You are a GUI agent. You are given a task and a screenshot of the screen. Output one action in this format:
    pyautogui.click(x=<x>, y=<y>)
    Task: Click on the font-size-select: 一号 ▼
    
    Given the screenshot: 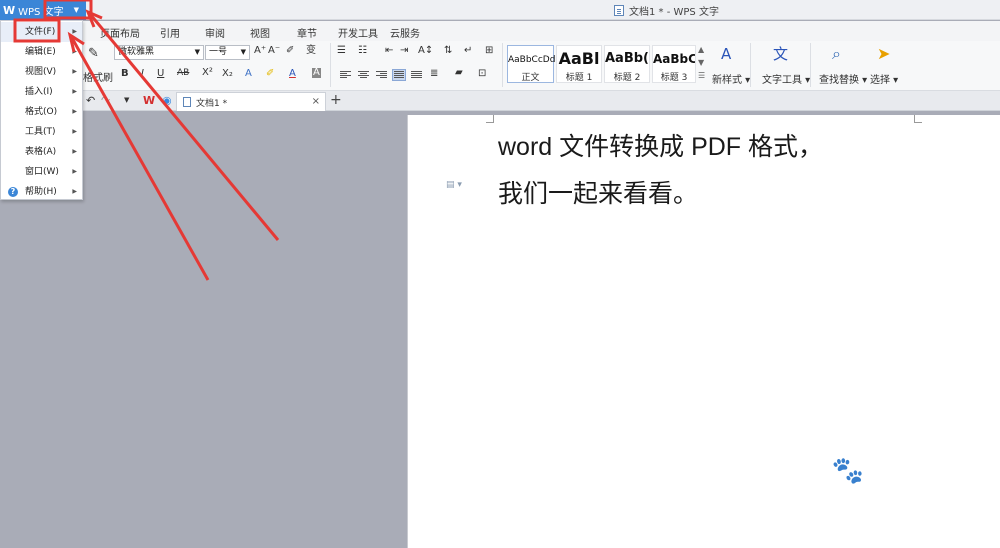 What is the action you would take?
    pyautogui.click(x=227, y=52)
    